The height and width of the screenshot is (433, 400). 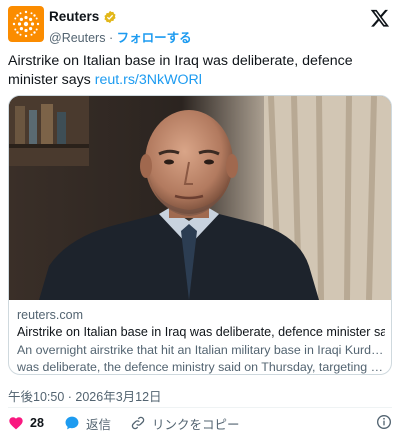 What do you see at coordinates (37, 423) in the screenshot?
I see `like-count: 28` at bounding box center [37, 423].